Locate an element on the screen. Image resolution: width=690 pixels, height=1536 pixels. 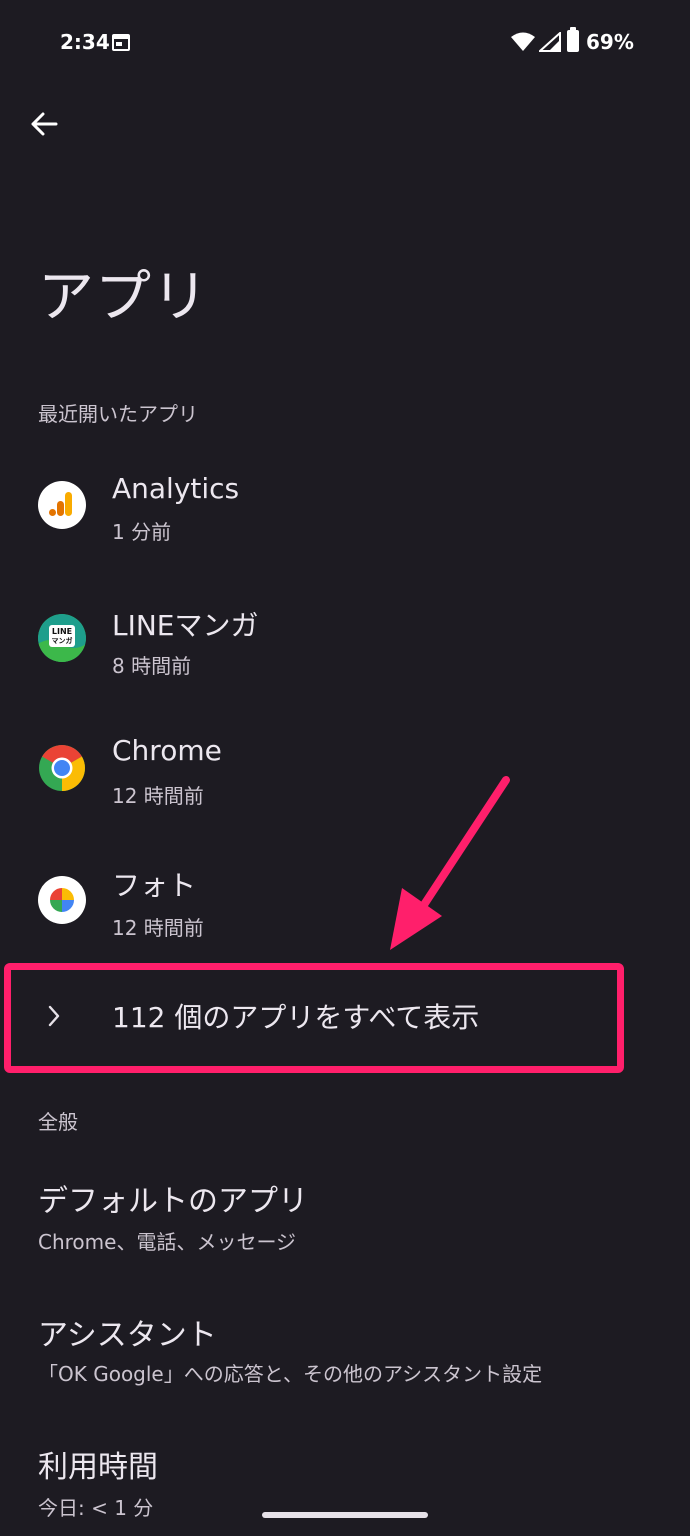
annotation-arrow-icon is located at coordinates (450, 863).